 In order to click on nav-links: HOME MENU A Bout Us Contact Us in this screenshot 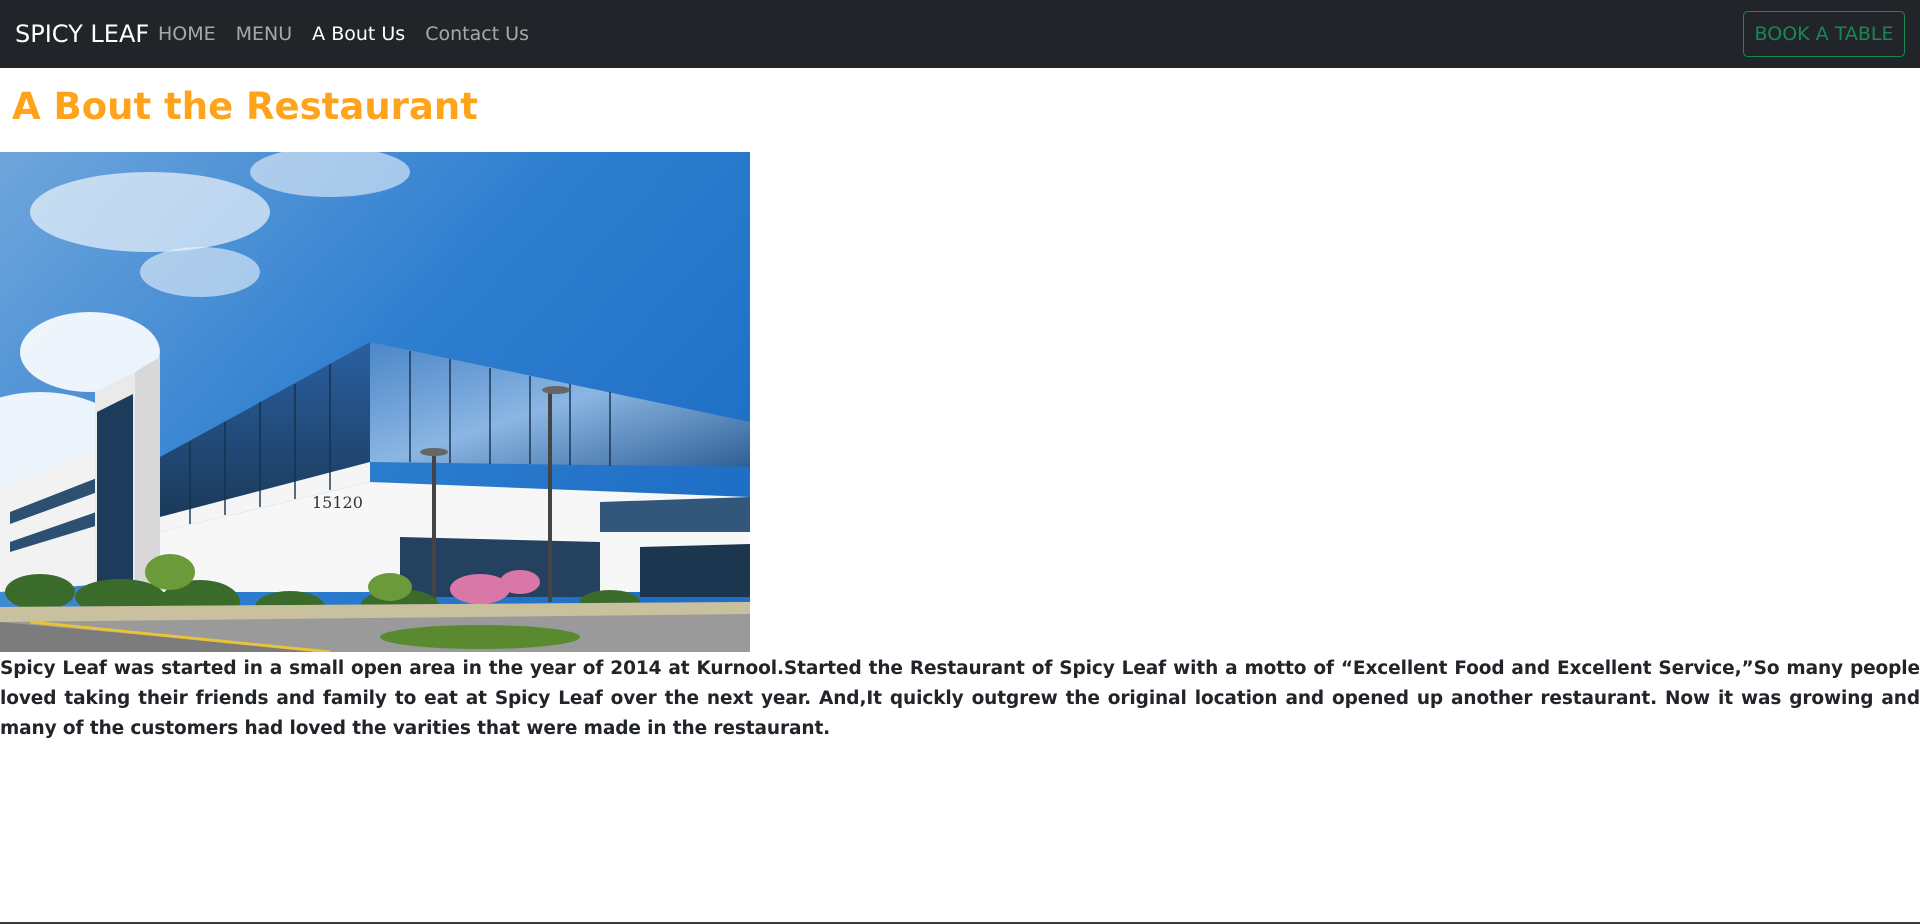, I will do `click(353, 34)`.